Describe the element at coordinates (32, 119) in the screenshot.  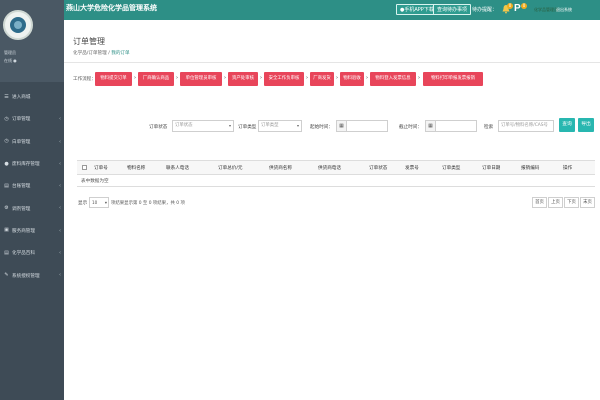
I see `sidebar-item-orders: ◷ 订单管理 ‹` at that location.